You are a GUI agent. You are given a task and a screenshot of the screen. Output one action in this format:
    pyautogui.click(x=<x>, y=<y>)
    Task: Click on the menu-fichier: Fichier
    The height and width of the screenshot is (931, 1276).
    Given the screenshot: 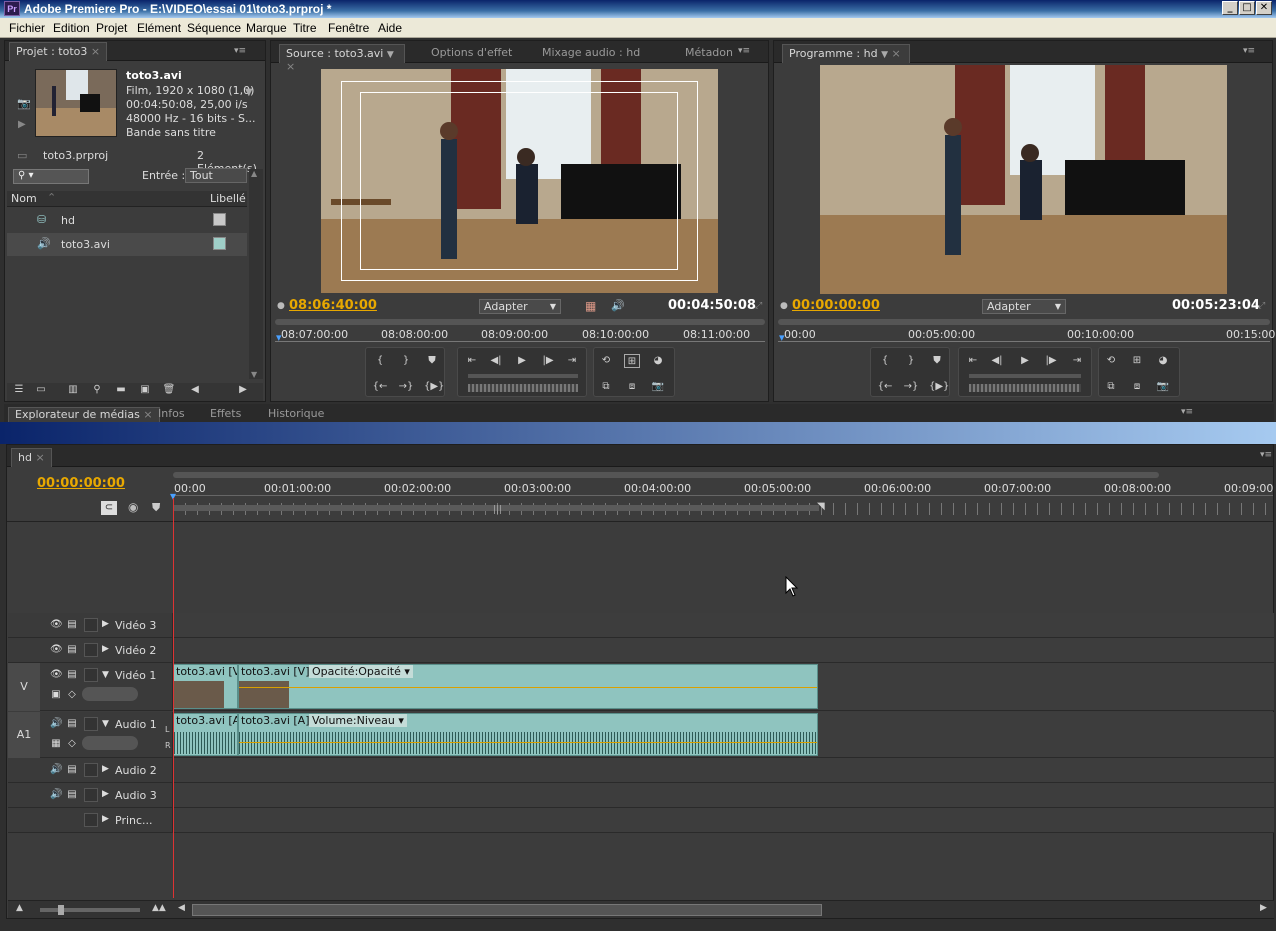 What is the action you would take?
    pyautogui.click(x=27, y=28)
    